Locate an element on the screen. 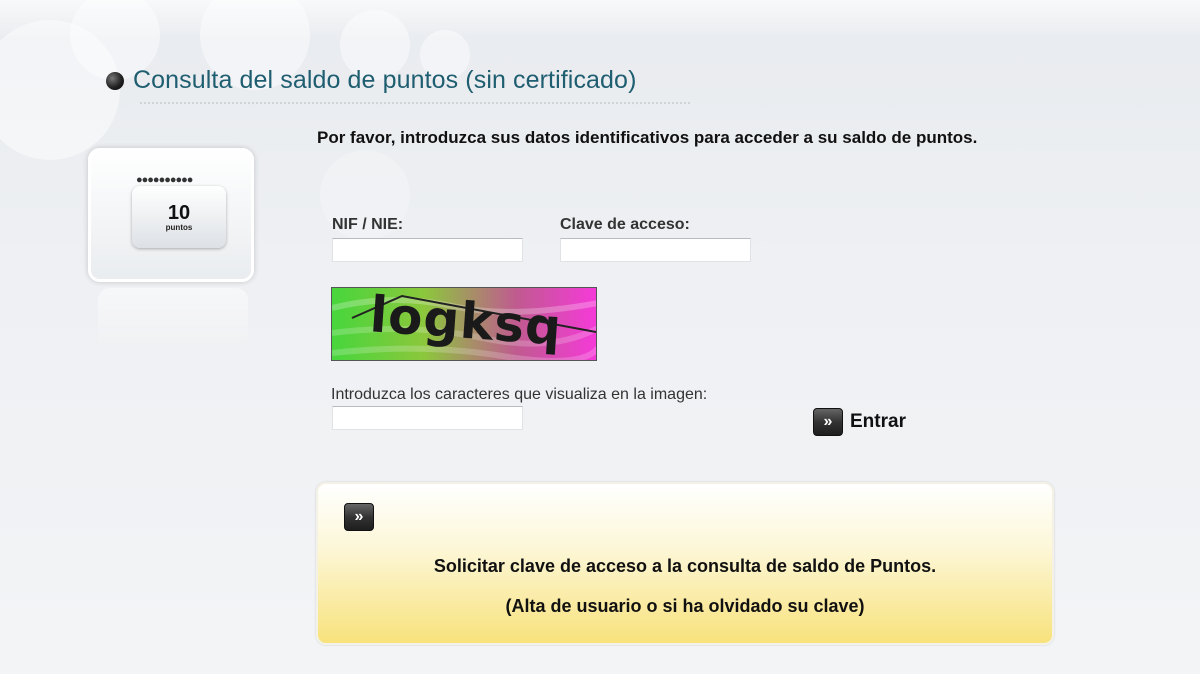 The image size is (1200, 674). captcha-image: logksq is located at coordinates (464, 324).